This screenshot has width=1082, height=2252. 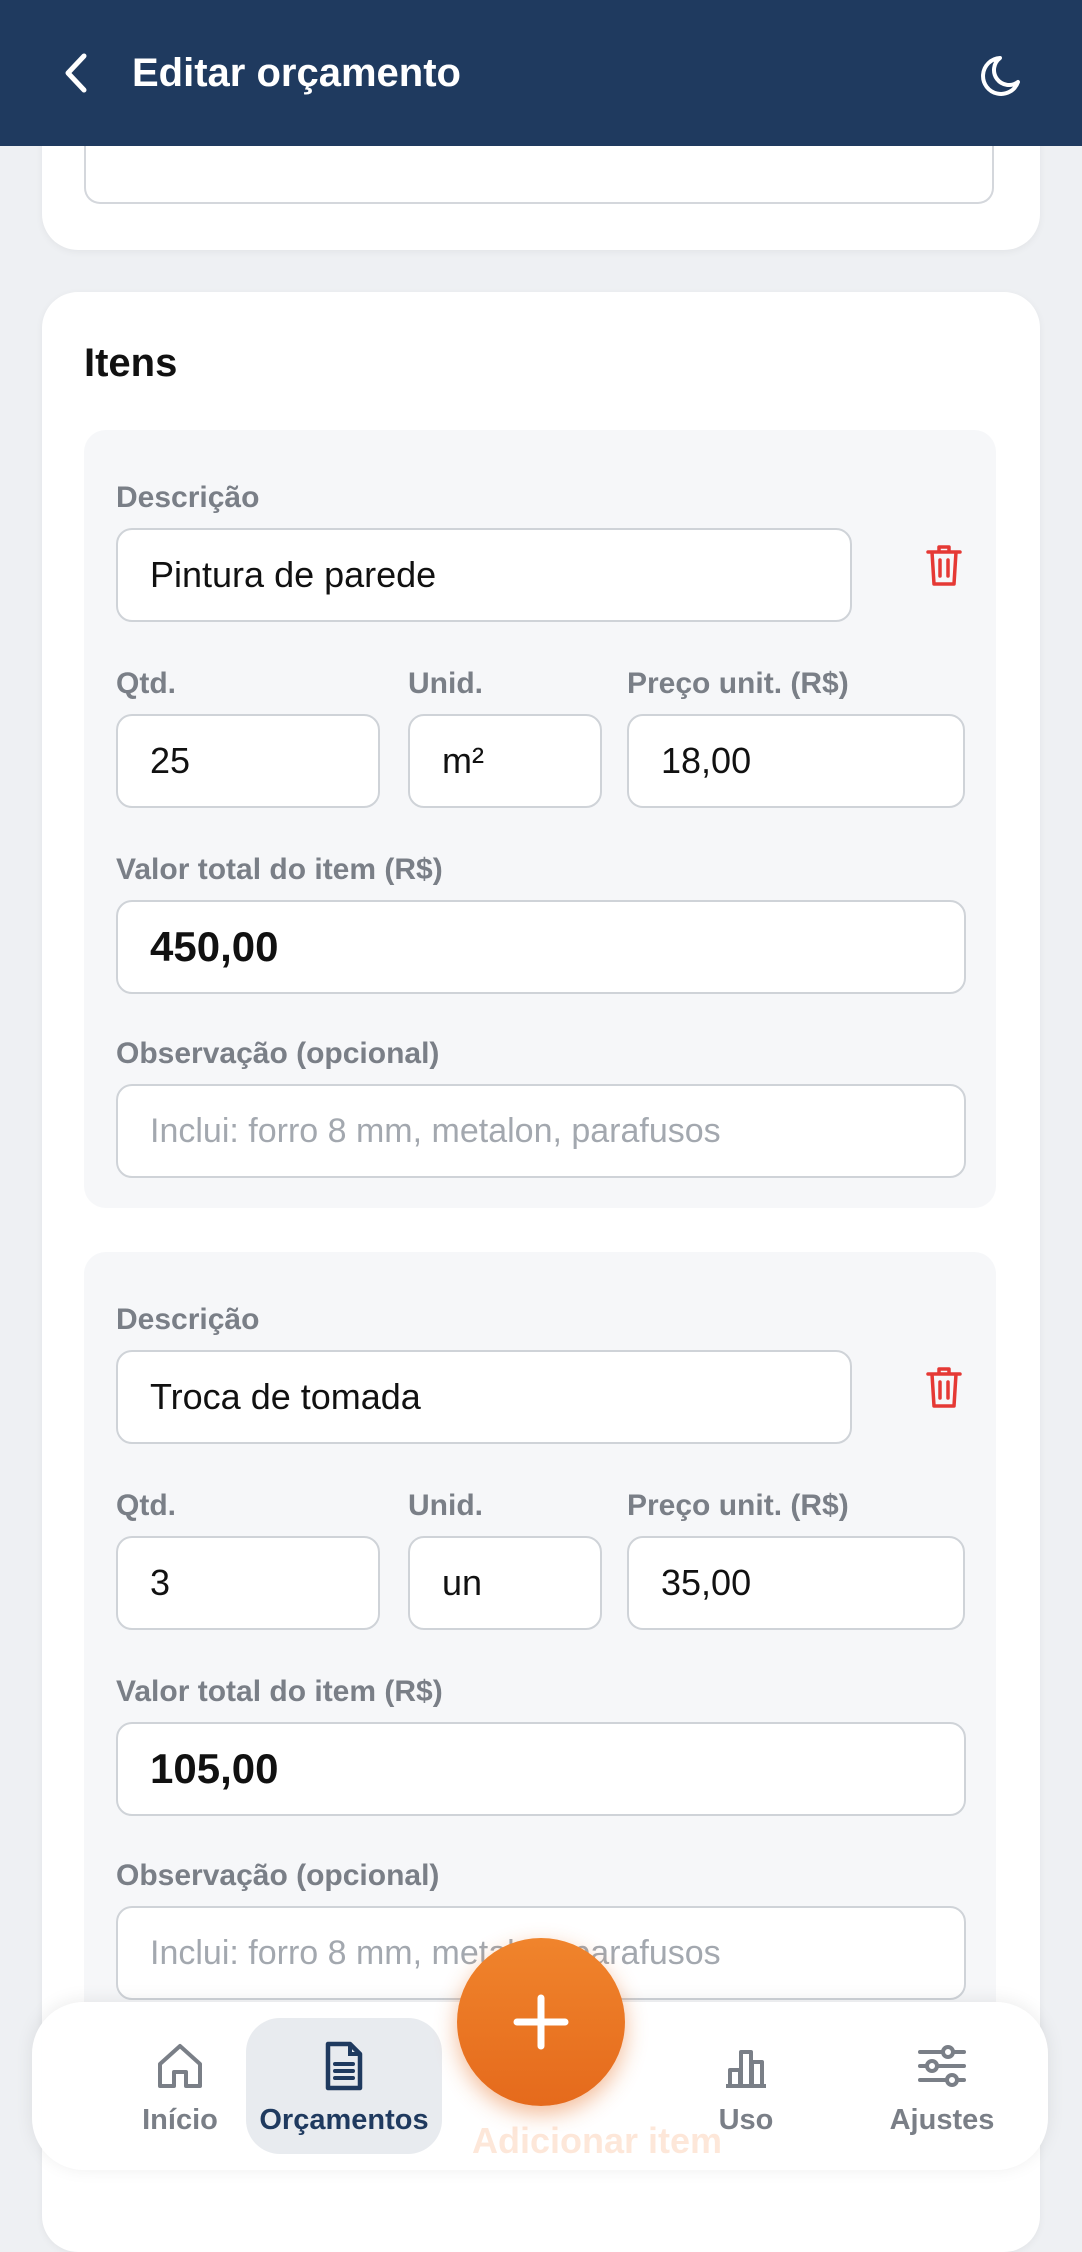 I want to click on theme-toggle-button, so click(x=1004, y=74).